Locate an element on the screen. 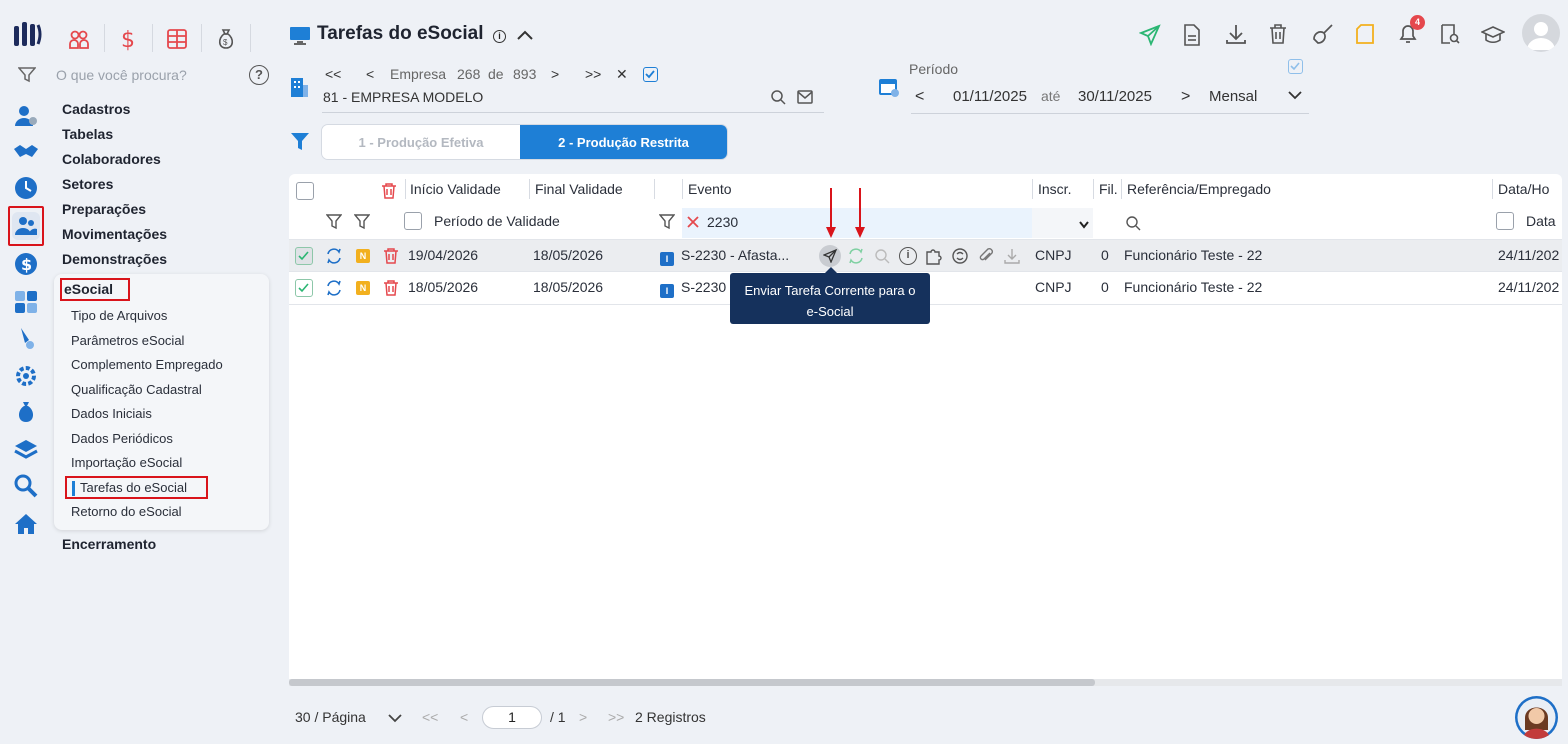 This screenshot has height=744, width=1568. header-evento: Evento is located at coordinates (710, 189).